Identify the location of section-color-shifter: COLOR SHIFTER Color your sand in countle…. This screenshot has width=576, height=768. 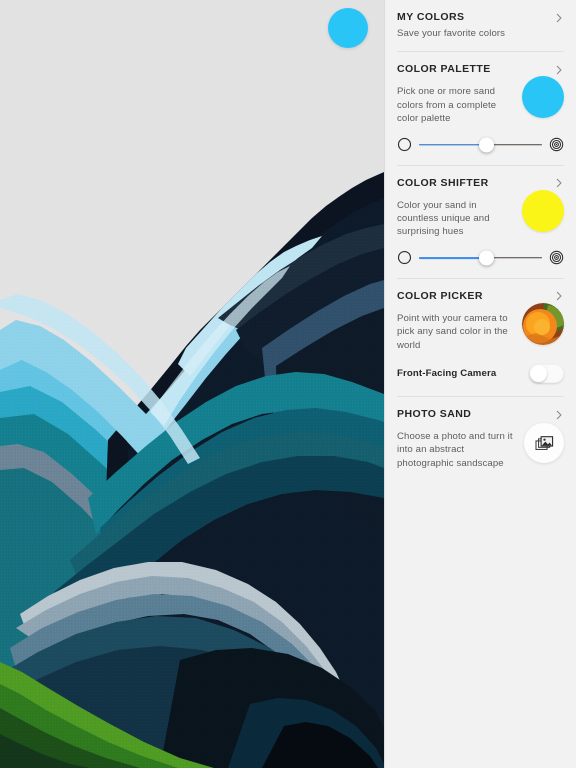
(480, 221).